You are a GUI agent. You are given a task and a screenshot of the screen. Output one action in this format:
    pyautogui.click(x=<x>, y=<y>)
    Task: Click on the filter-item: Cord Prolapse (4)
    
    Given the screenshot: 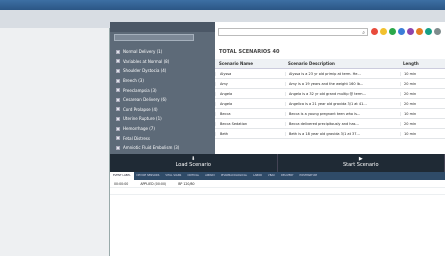 What is the action you would take?
    pyautogui.click(x=162, y=110)
    